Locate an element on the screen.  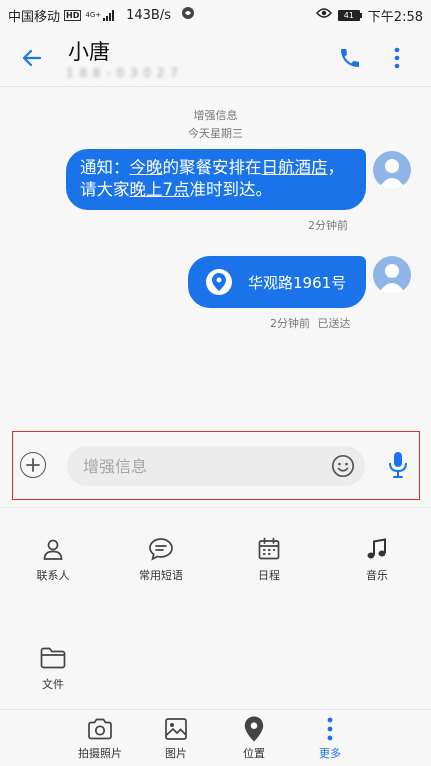
attach-item-label: 音乐 is located at coordinates (377, 575).